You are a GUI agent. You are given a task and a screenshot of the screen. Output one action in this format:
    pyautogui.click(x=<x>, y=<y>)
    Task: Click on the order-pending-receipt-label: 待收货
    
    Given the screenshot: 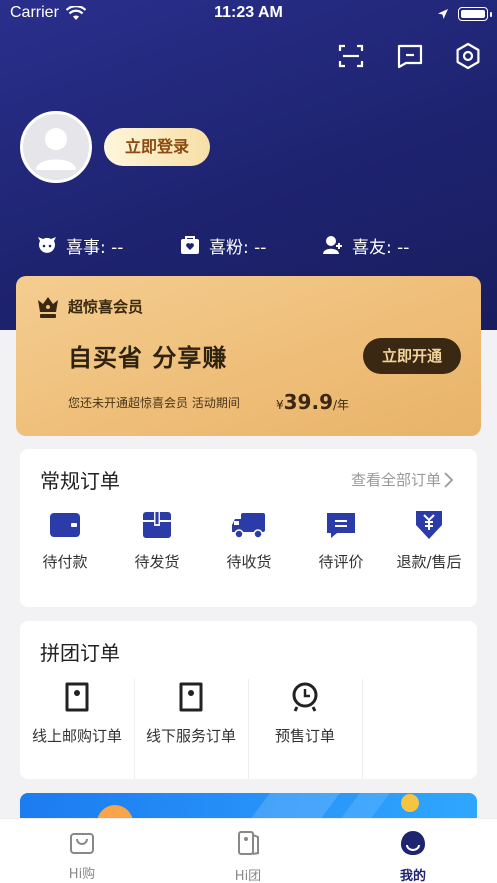 What is the action you would take?
    pyautogui.click(x=249, y=562)
    